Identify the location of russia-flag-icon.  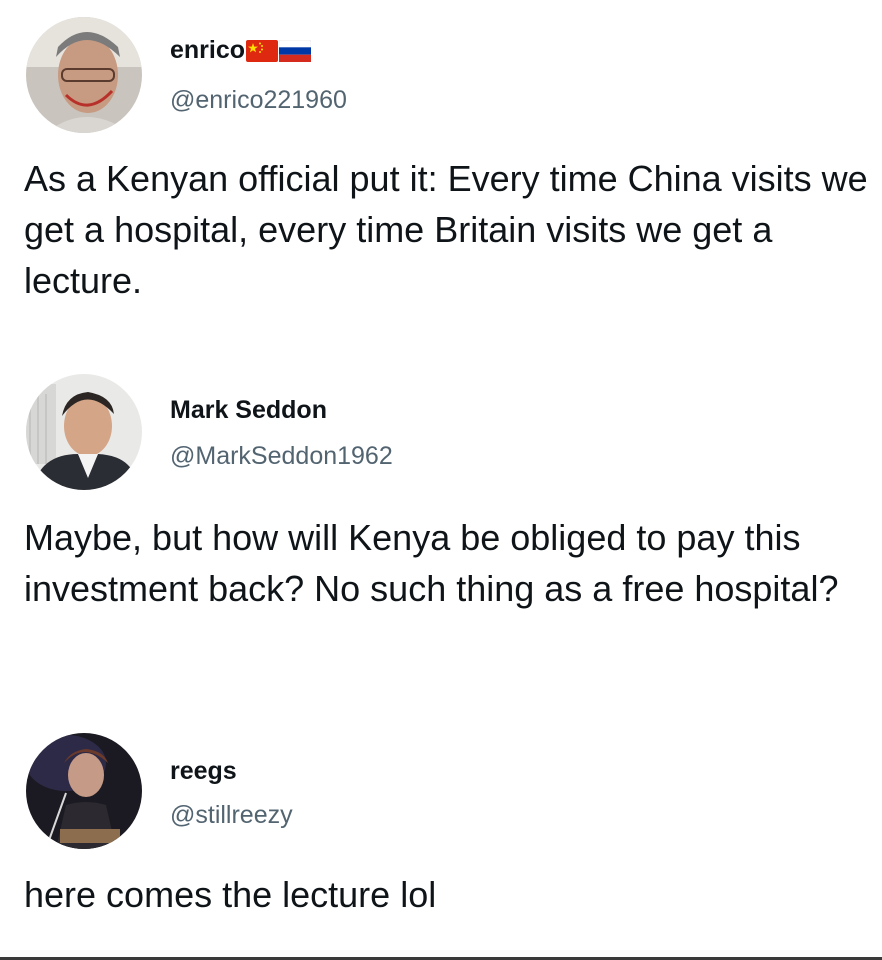
(295, 51).